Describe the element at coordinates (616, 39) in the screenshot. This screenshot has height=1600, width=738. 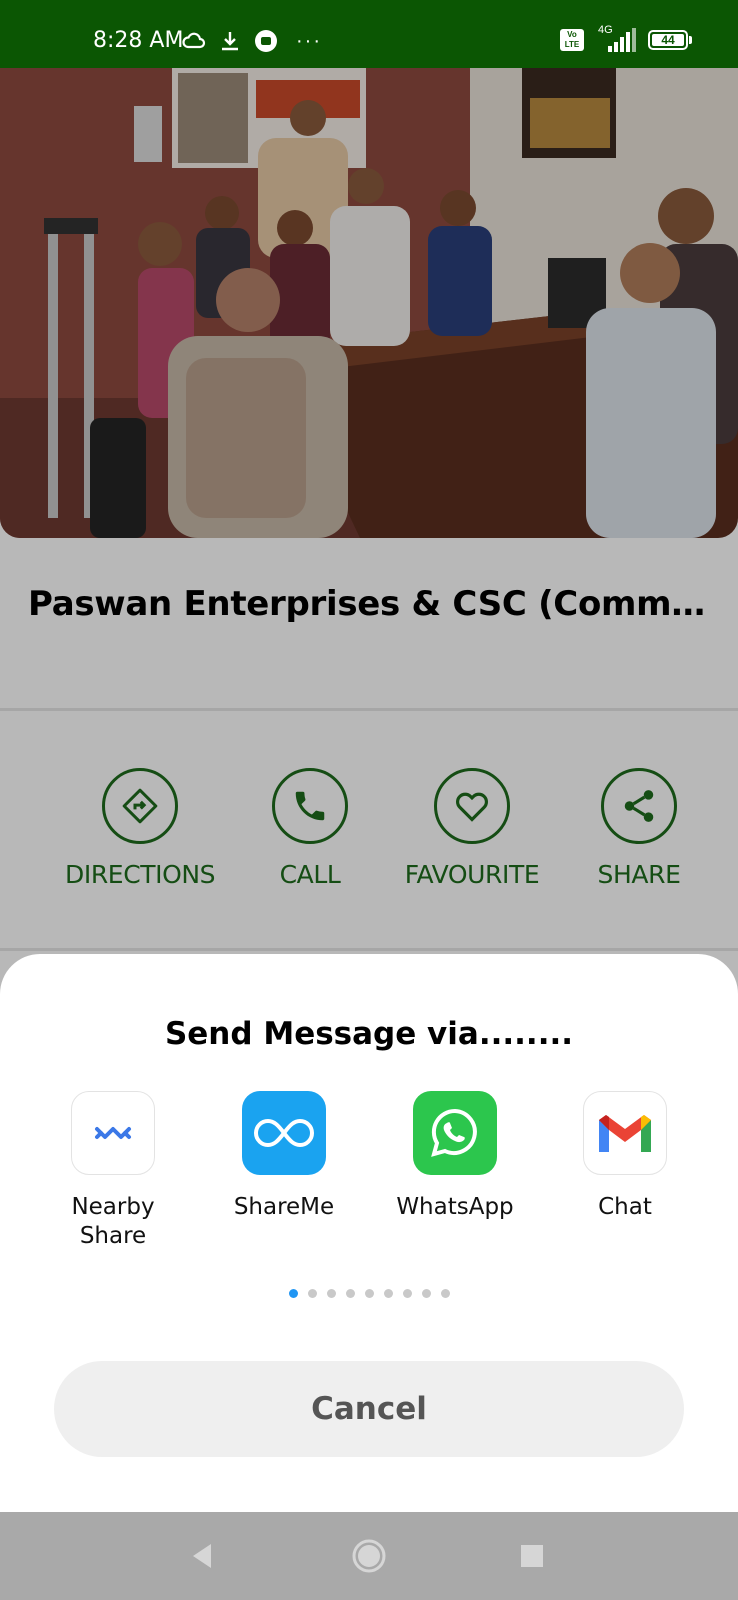
I see `signal-icon: 4G` at that location.